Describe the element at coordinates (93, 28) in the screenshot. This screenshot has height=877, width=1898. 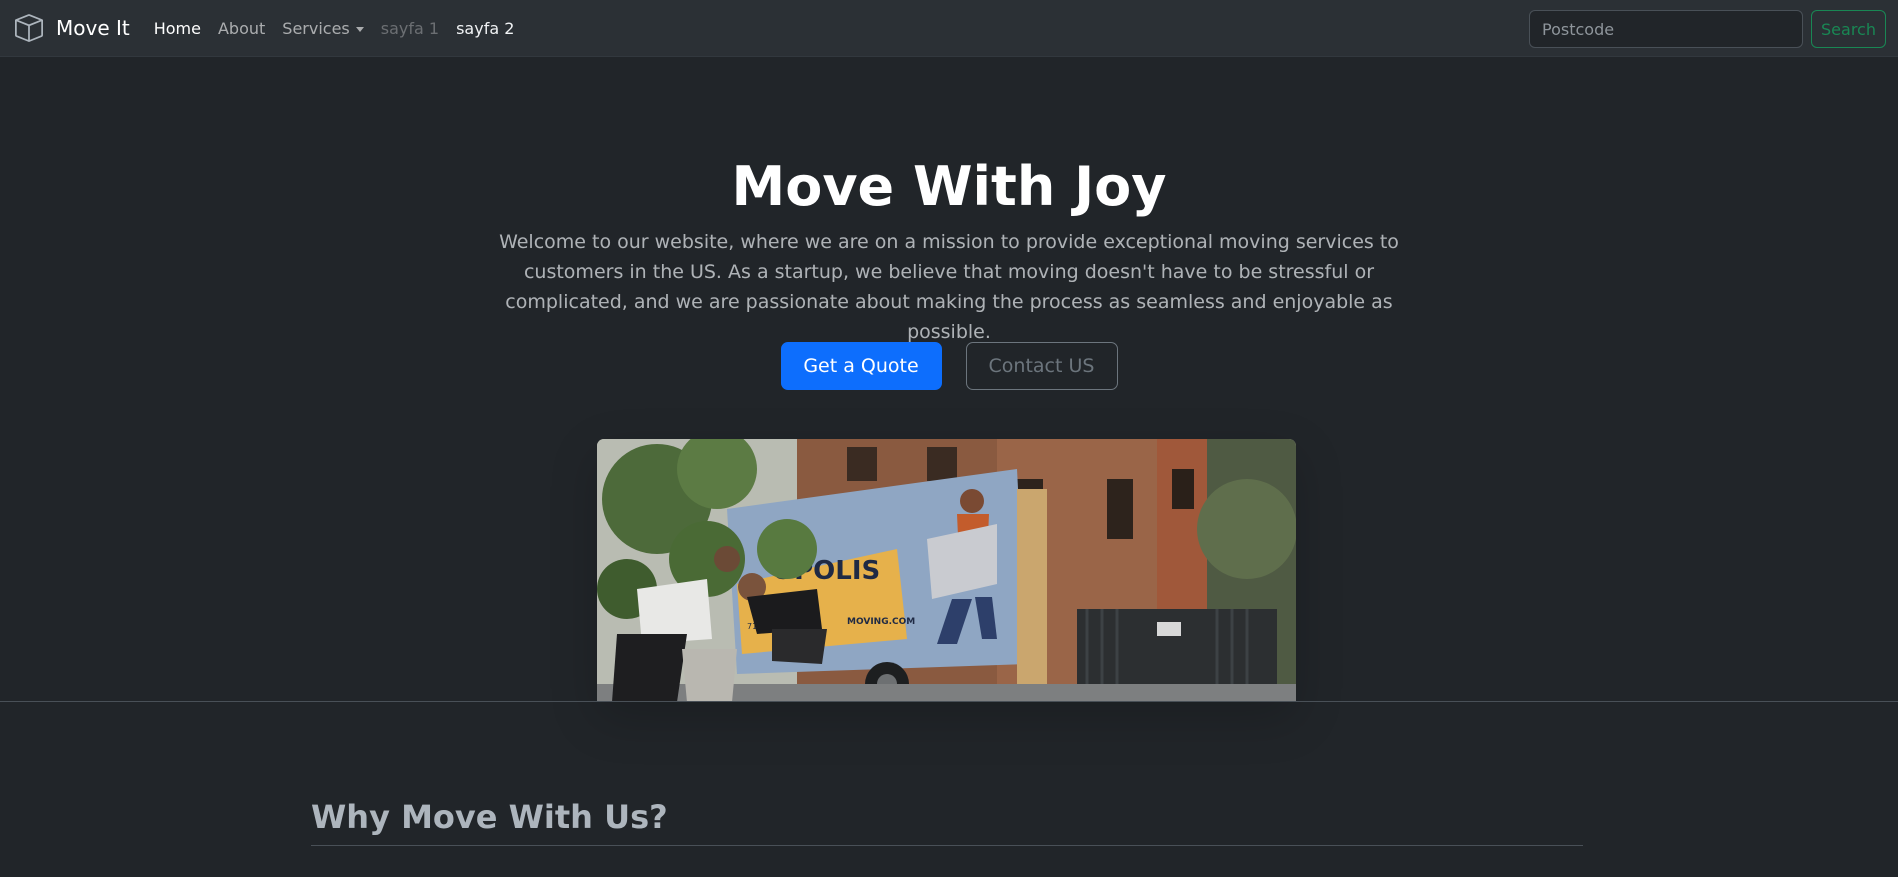
I see `brand-name: Move It` at that location.